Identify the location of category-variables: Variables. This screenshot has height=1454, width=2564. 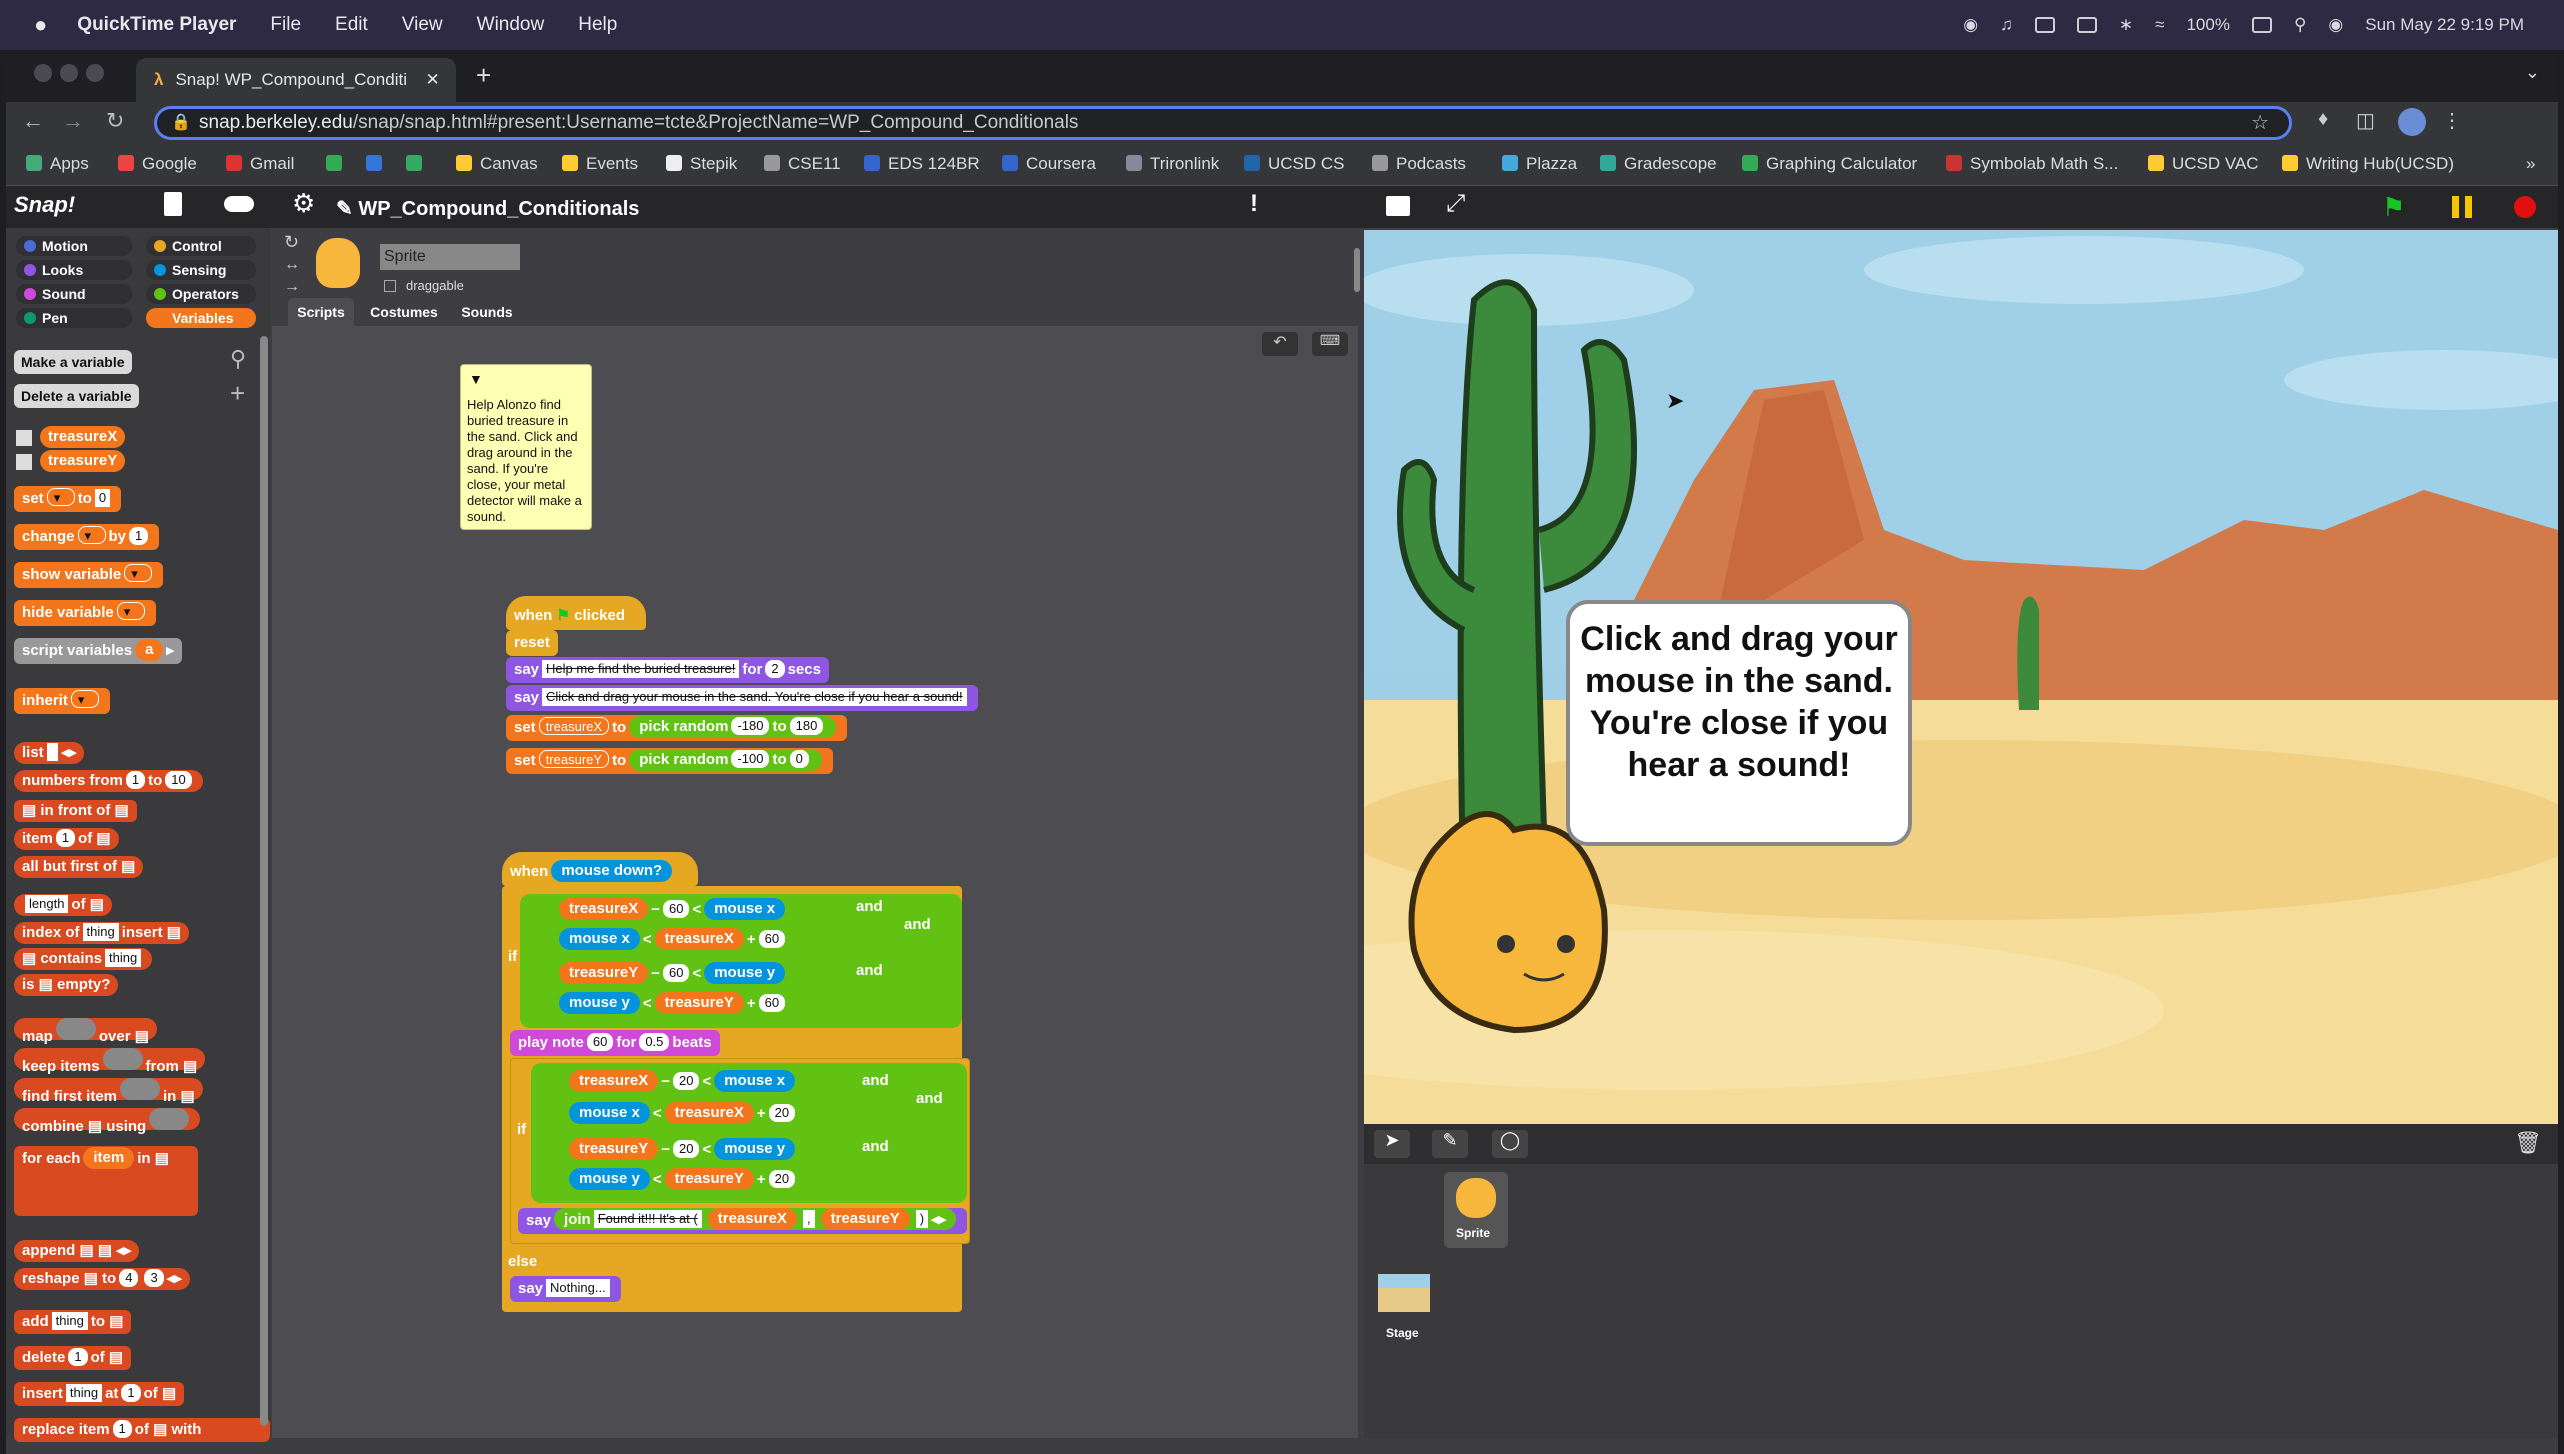
(201, 318).